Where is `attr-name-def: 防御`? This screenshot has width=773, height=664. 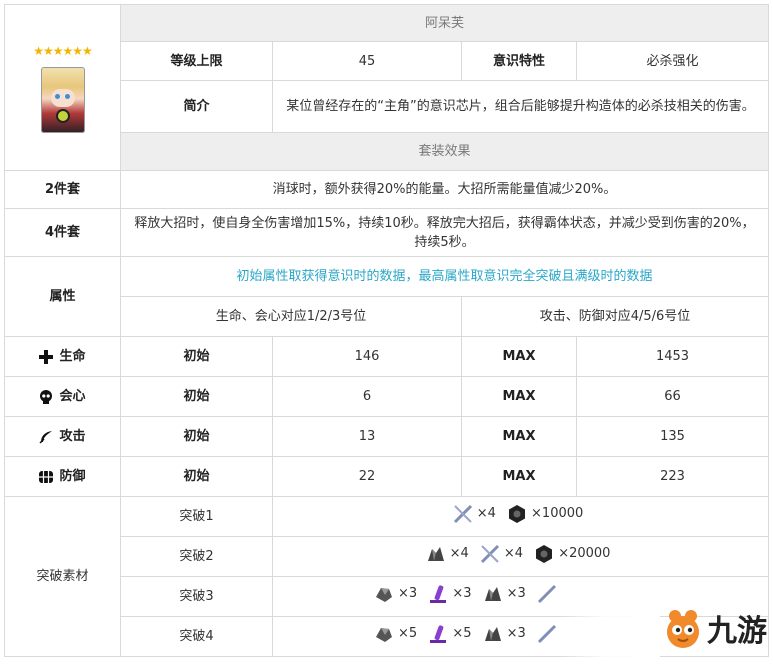
attr-name-def: 防御 is located at coordinates (62, 476).